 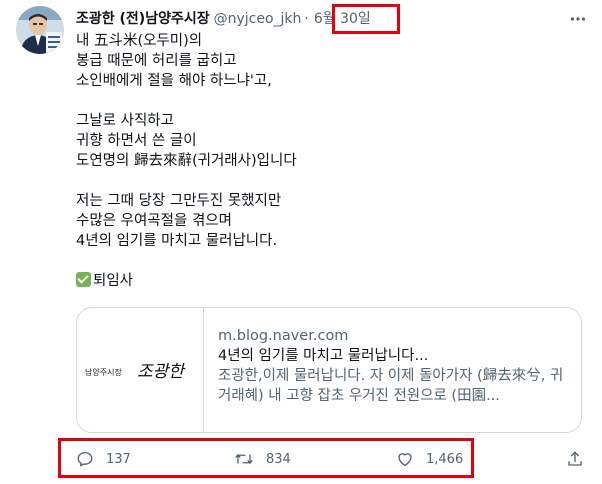 I want to click on svg-text: 남양주시장, so click(x=103, y=372).